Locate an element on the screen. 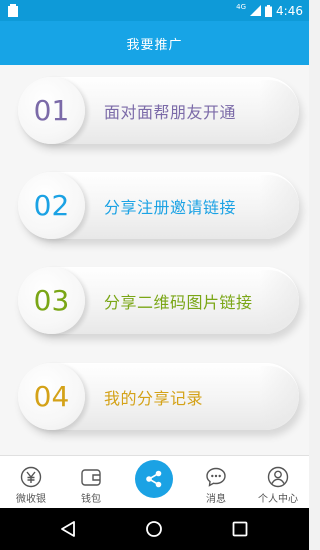  nav-cashier: 微收银 is located at coordinates (31, 482).